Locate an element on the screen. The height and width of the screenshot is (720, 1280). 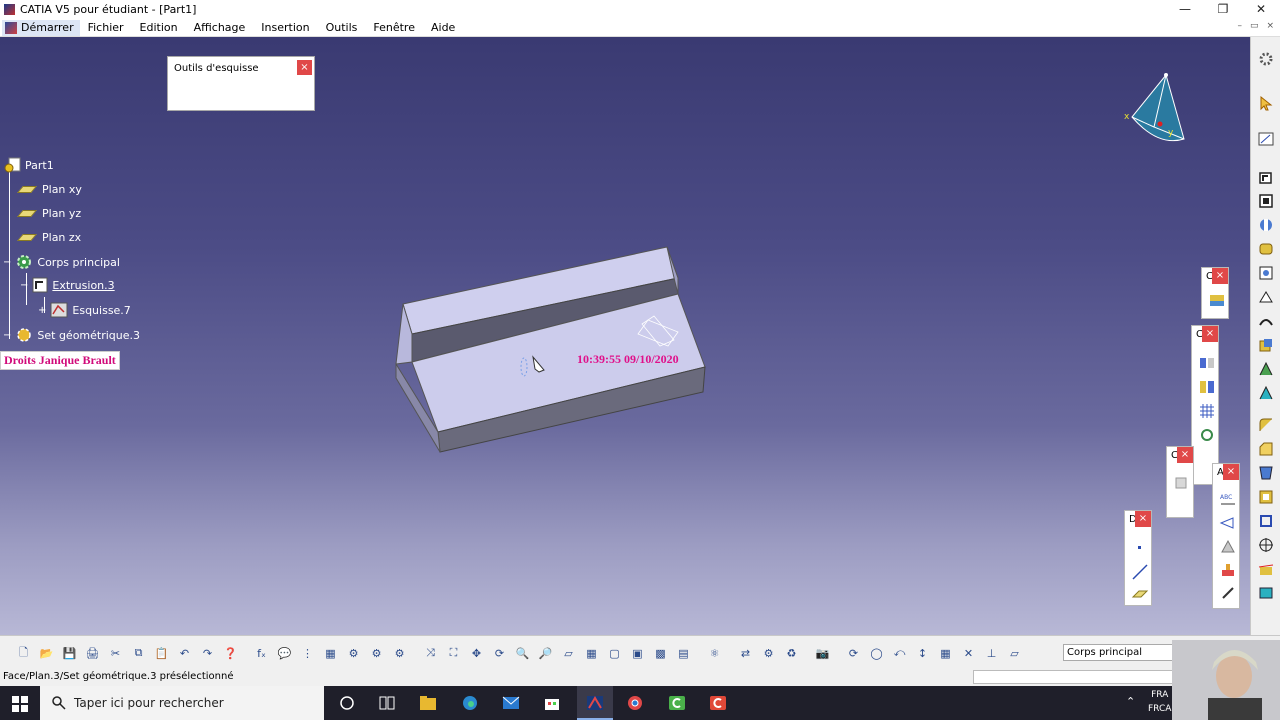
current-body-field: Corps principal is located at coordinates (1118, 652).